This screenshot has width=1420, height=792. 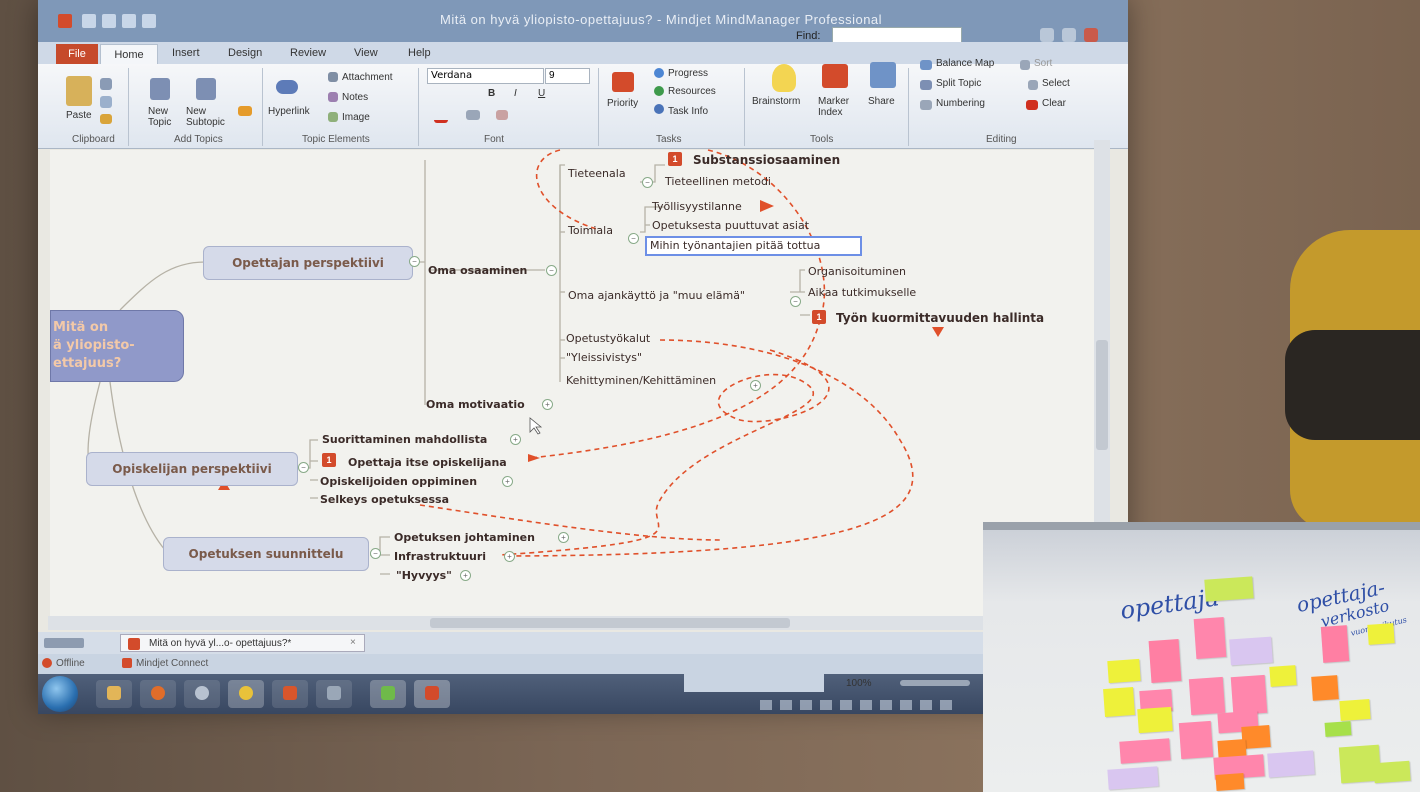 I want to click on mindjet-connect-status: Mindjet Connect, so click(x=172, y=663).